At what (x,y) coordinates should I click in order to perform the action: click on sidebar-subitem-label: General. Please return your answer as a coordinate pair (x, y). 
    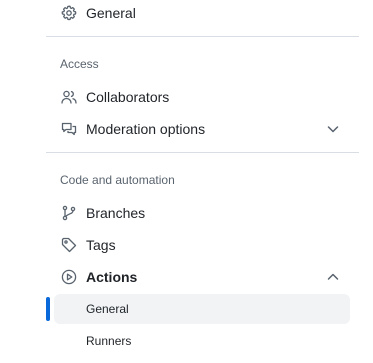
    Looking at the image, I should click on (107, 309).